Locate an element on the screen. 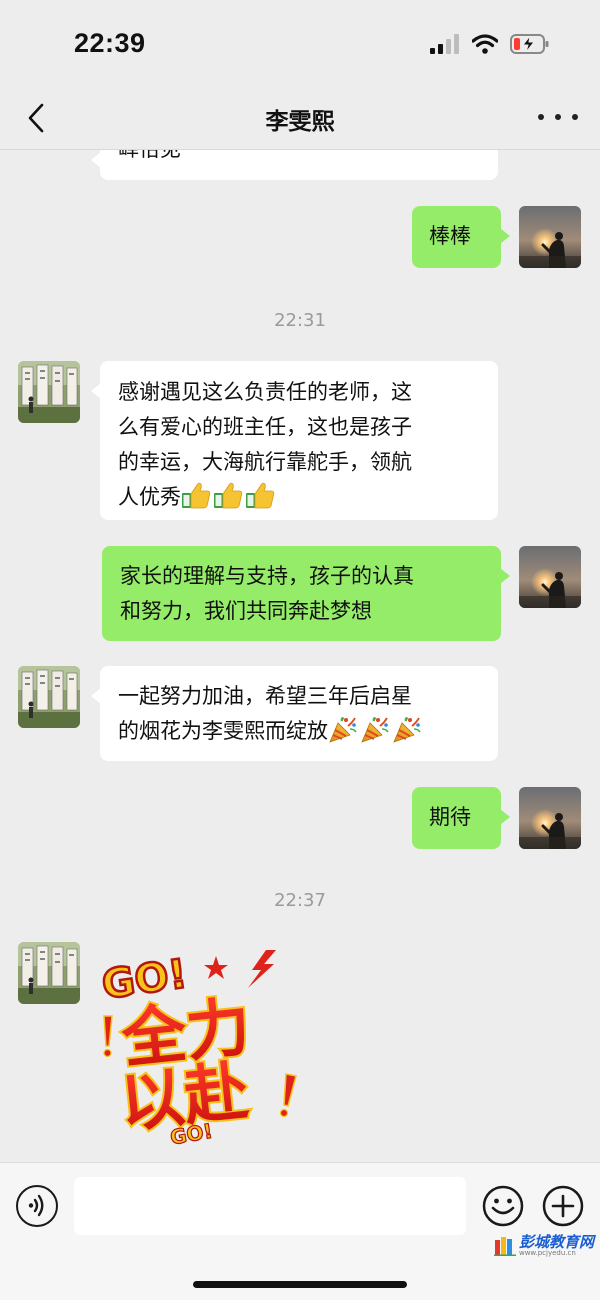 This screenshot has width=600, height=1300. message-text: 期待 is located at coordinates (450, 817).